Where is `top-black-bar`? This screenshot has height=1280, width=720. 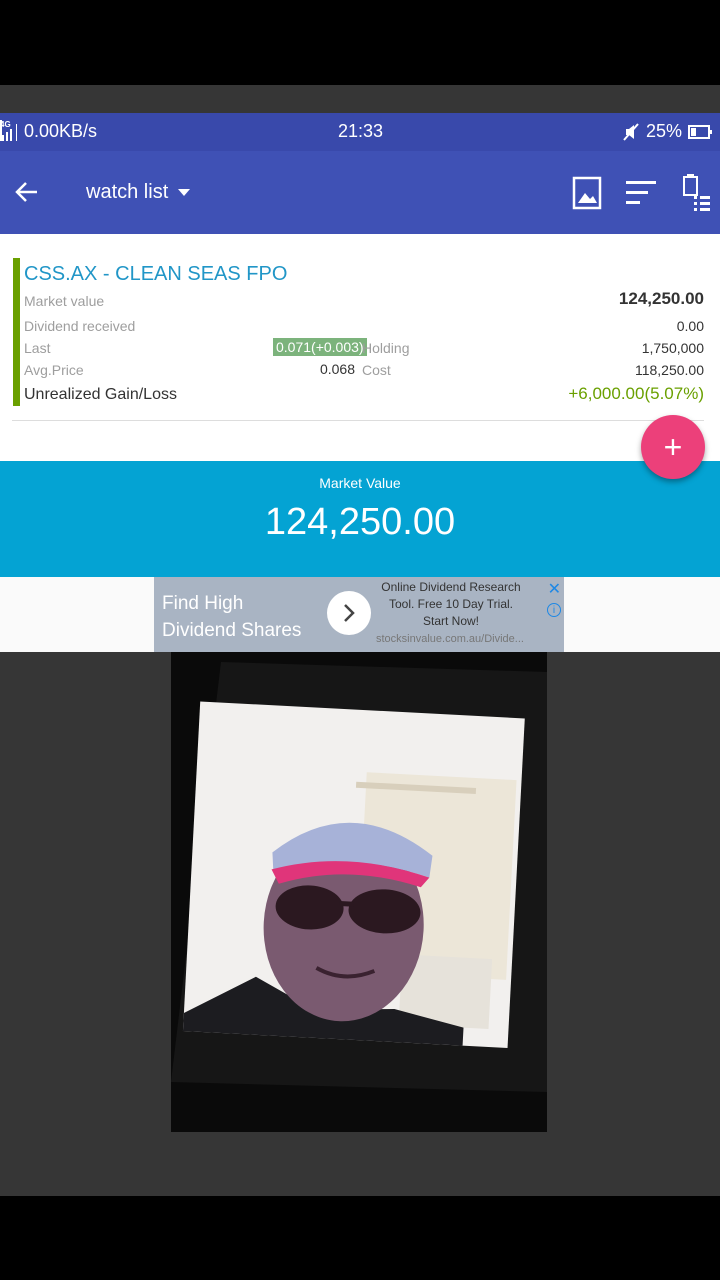
top-black-bar is located at coordinates (360, 42).